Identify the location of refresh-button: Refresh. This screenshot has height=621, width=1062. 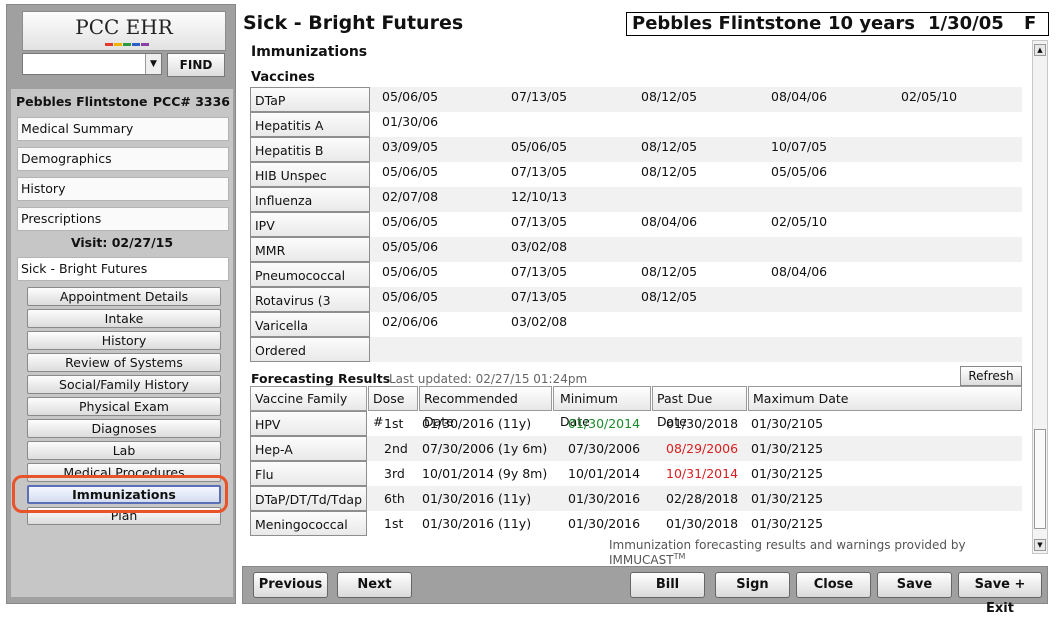
(991, 376).